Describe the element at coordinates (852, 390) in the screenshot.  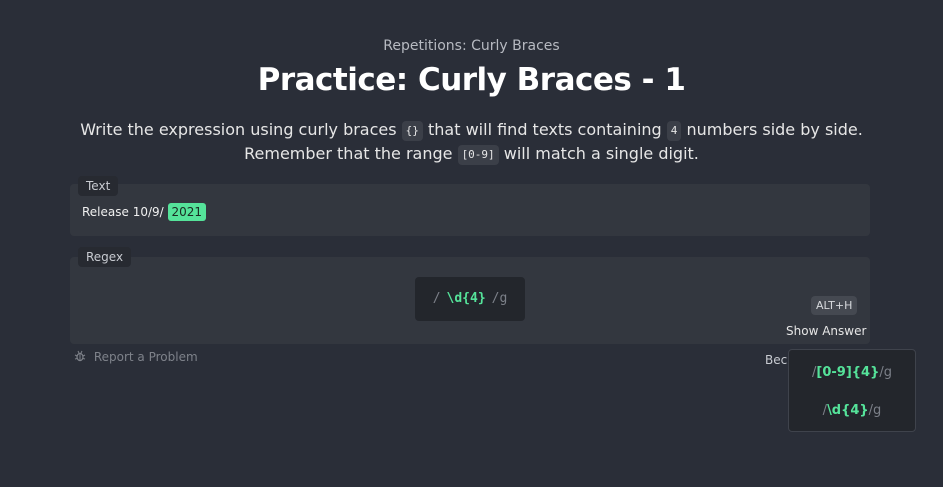
I see `answer-popover: /[0-9]{4}/g /\d{4}/g` at that location.